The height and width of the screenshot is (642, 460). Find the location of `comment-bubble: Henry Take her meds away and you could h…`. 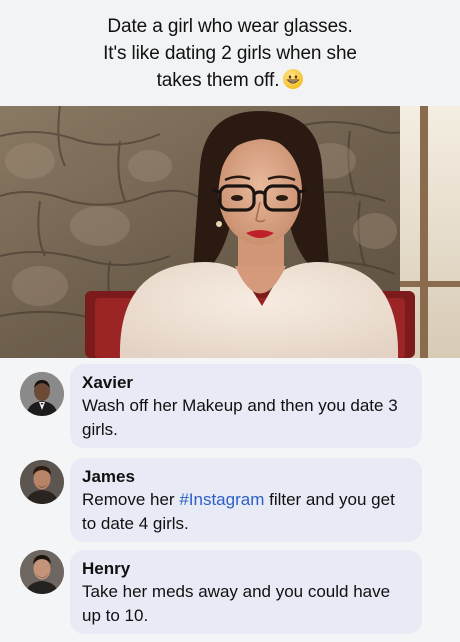

comment-bubble: Henry Take her meds away and you could h… is located at coordinates (246, 592).